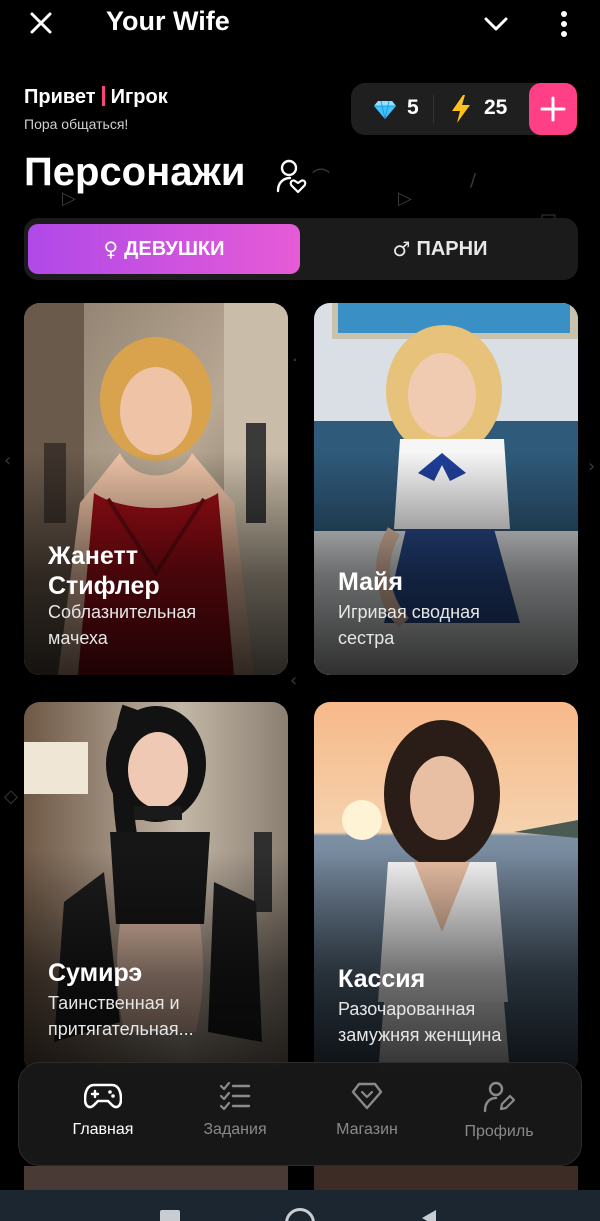 The image size is (600, 1221). What do you see at coordinates (367, 1129) in the screenshot?
I see `nav-label: Магазин` at bounding box center [367, 1129].